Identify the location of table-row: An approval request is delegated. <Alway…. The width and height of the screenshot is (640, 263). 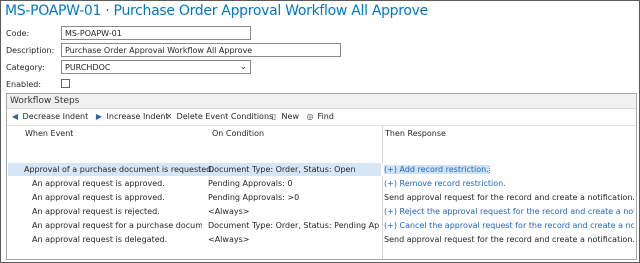
(321, 239).